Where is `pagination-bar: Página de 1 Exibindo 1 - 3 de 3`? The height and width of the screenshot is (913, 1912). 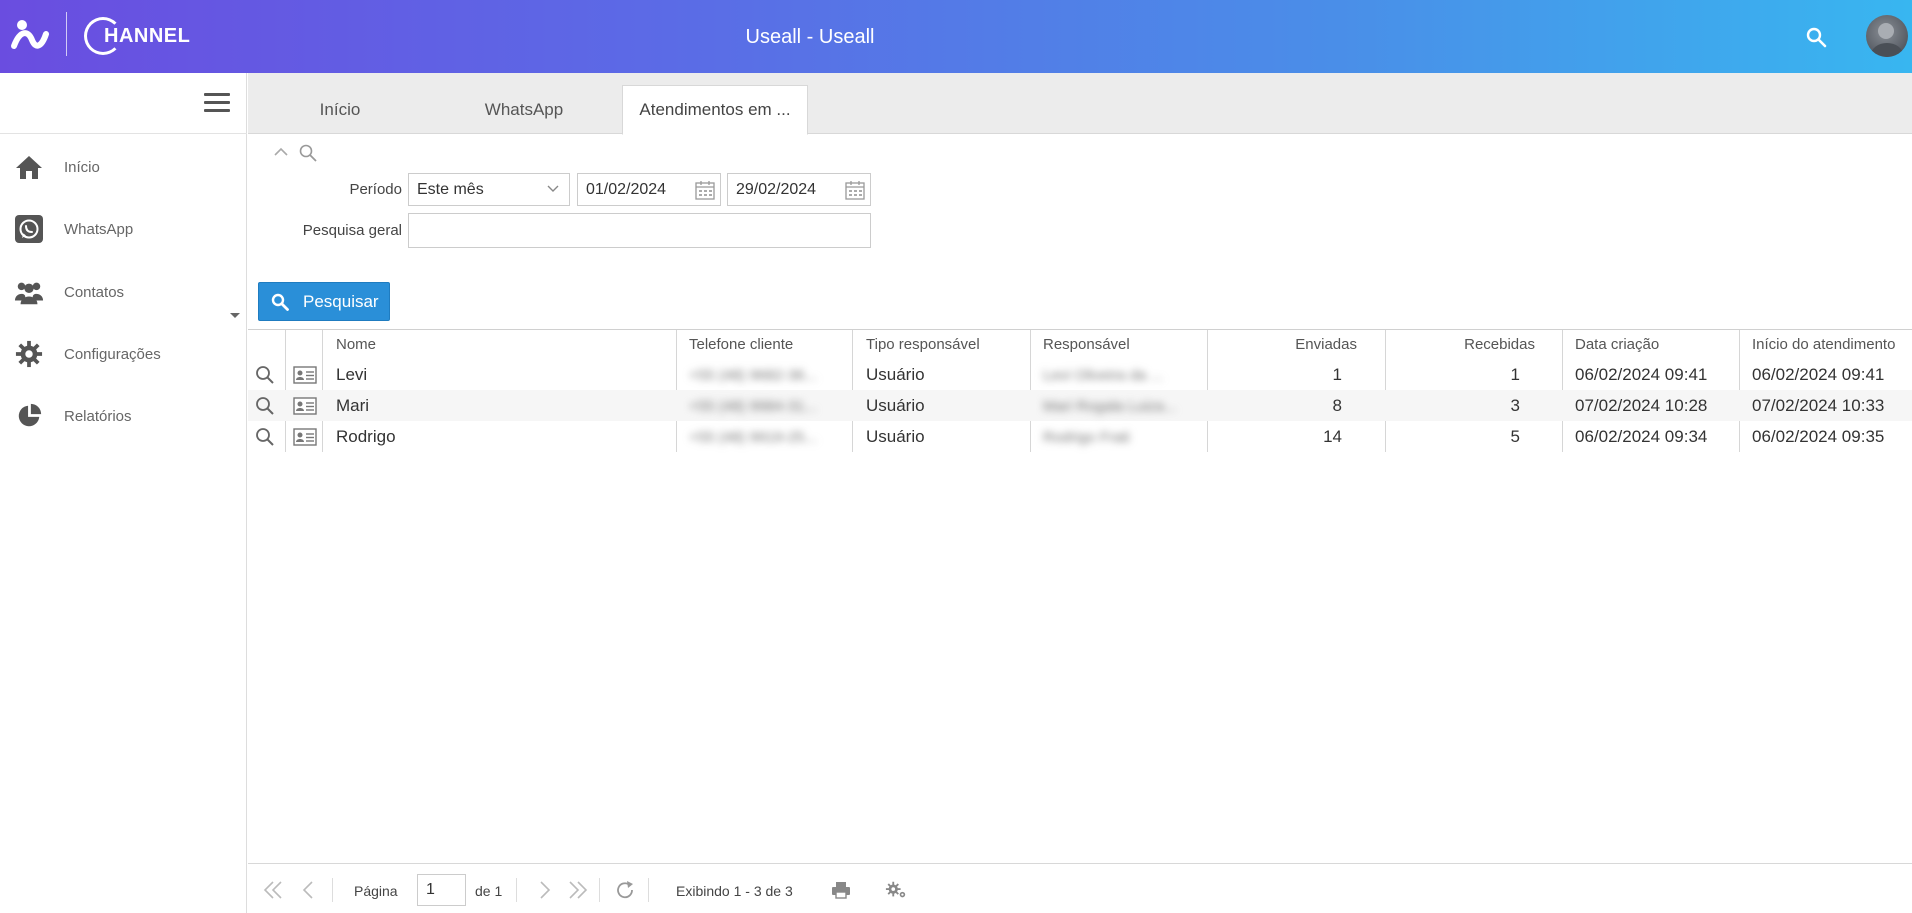
pagination-bar: Página de 1 Exibindo 1 - 3 de 3 is located at coordinates (1080, 888).